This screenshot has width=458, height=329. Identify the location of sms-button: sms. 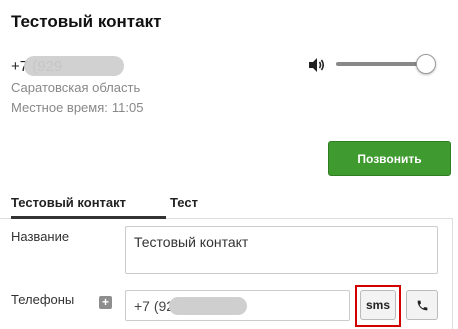
(378, 305).